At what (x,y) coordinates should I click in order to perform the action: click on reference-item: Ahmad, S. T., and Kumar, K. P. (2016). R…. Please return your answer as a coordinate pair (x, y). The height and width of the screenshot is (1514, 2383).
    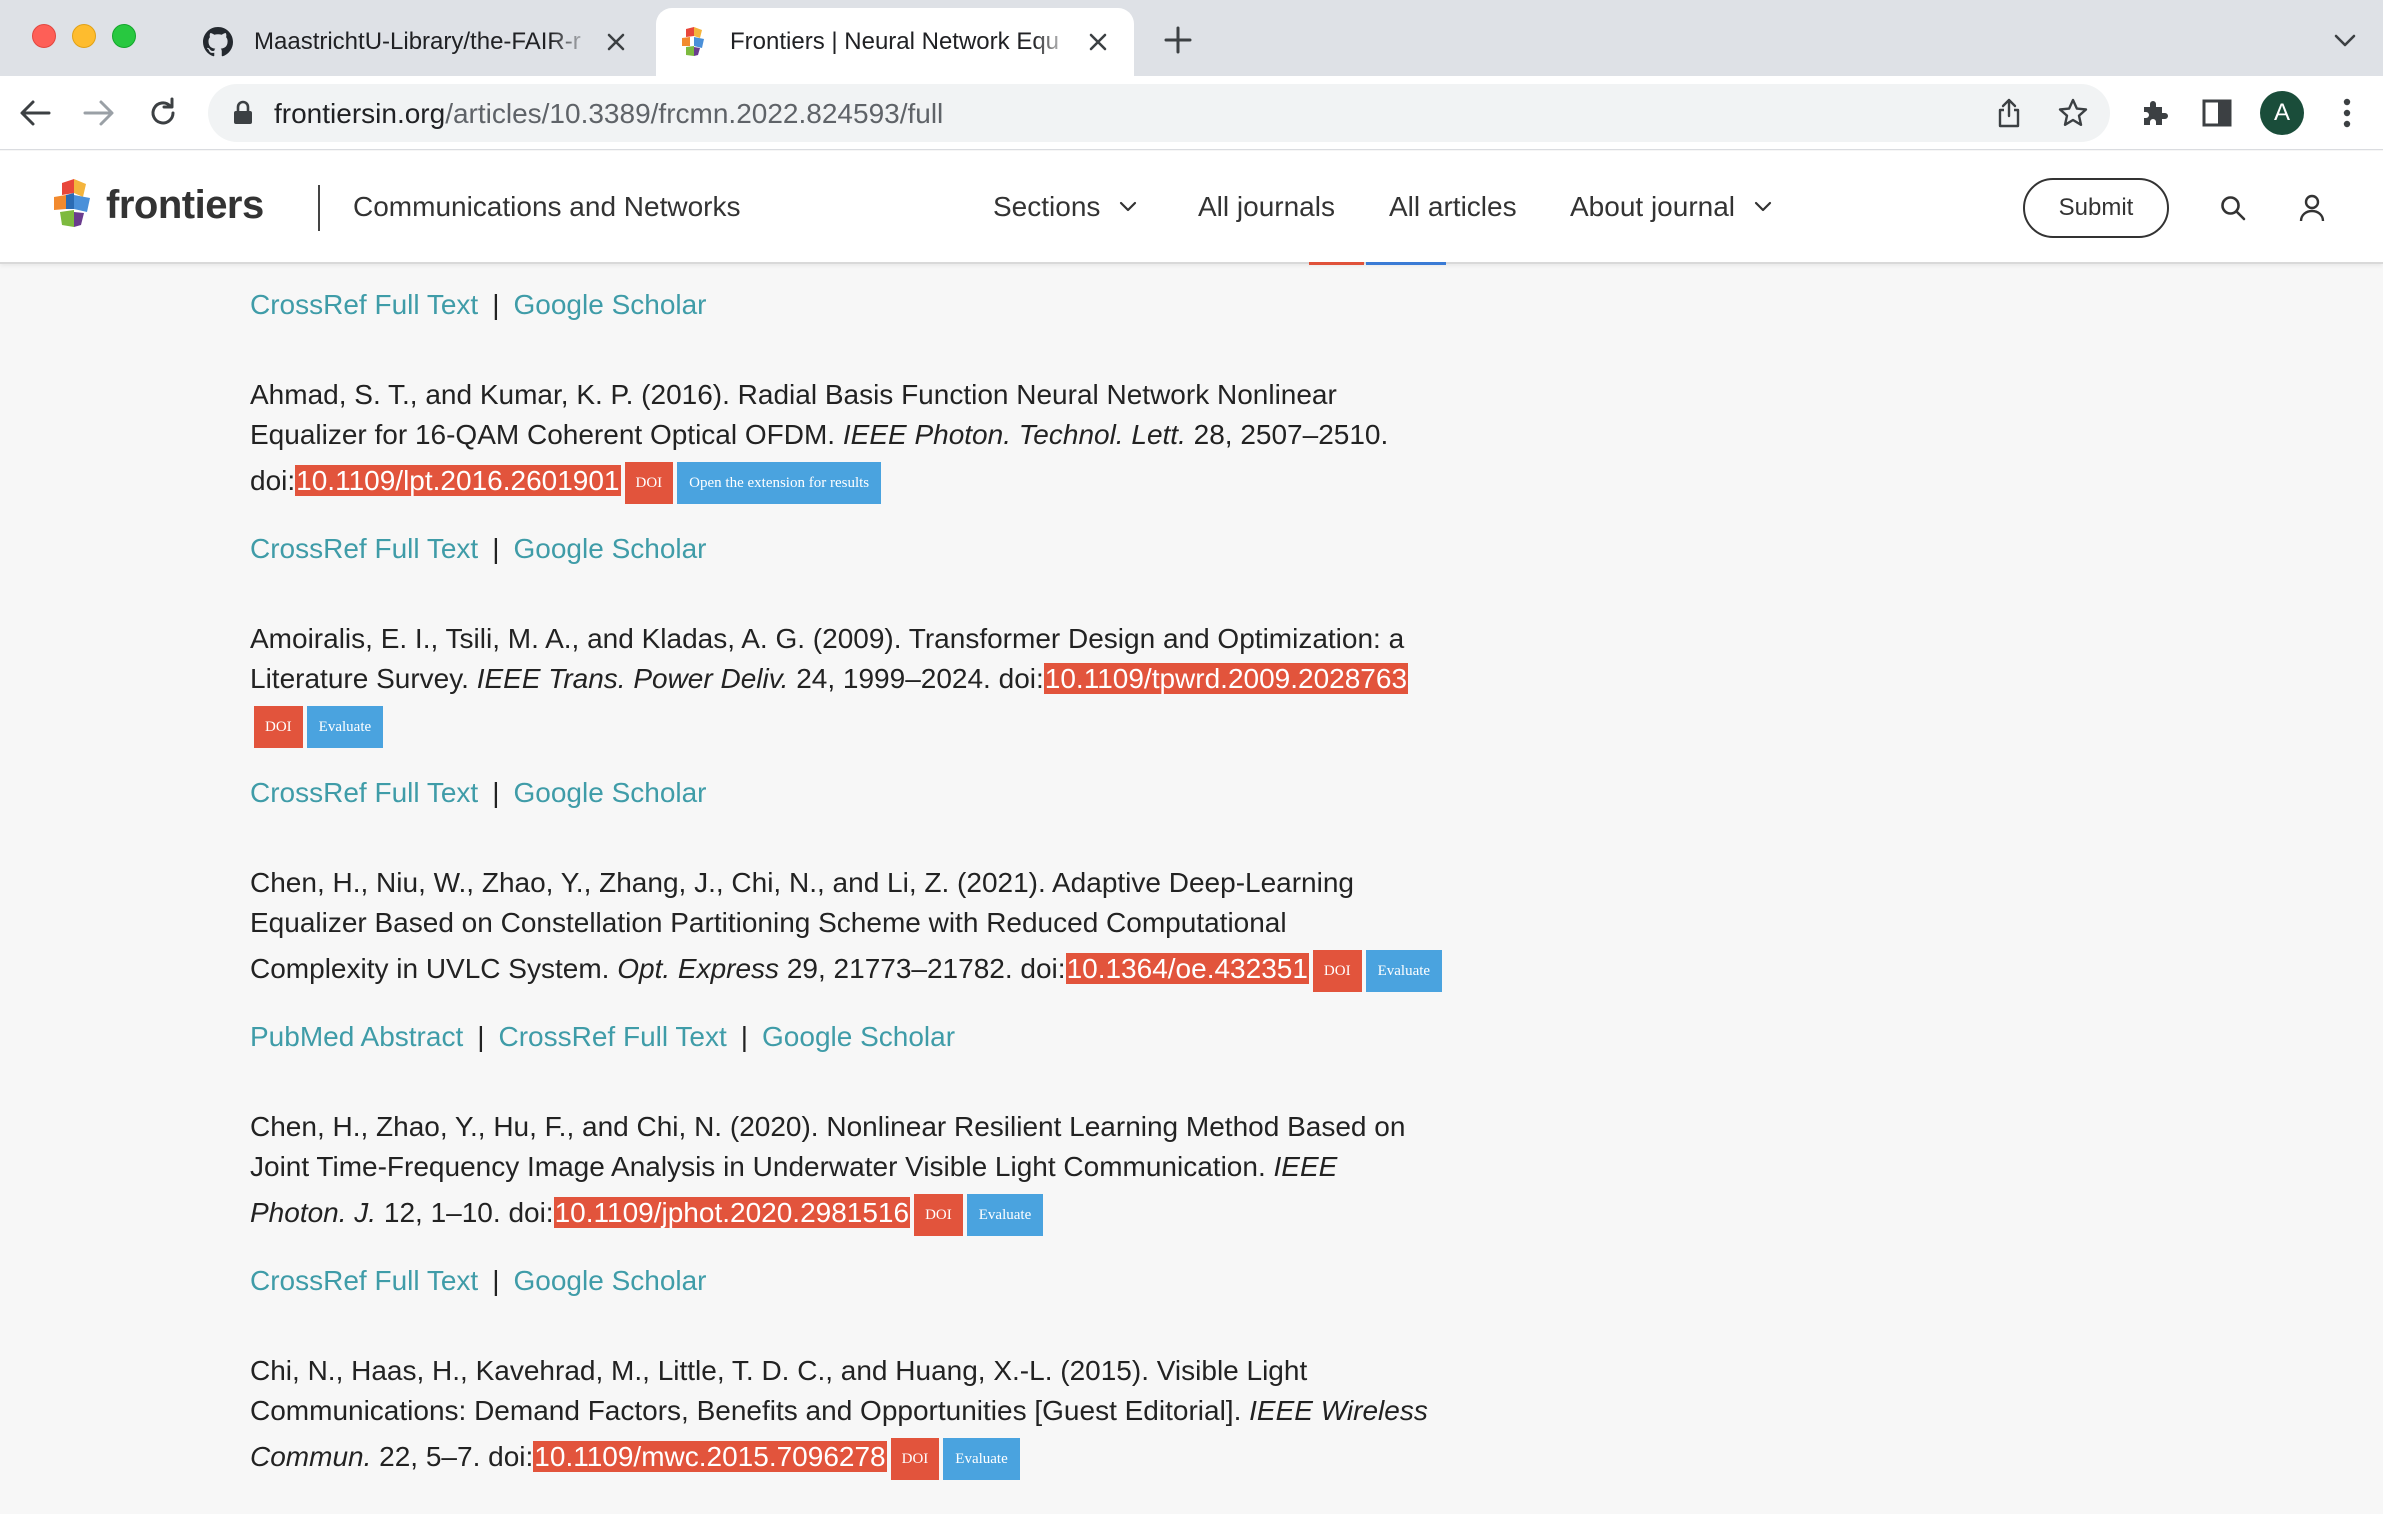
    Looking at the image, I should click on (850, 439).